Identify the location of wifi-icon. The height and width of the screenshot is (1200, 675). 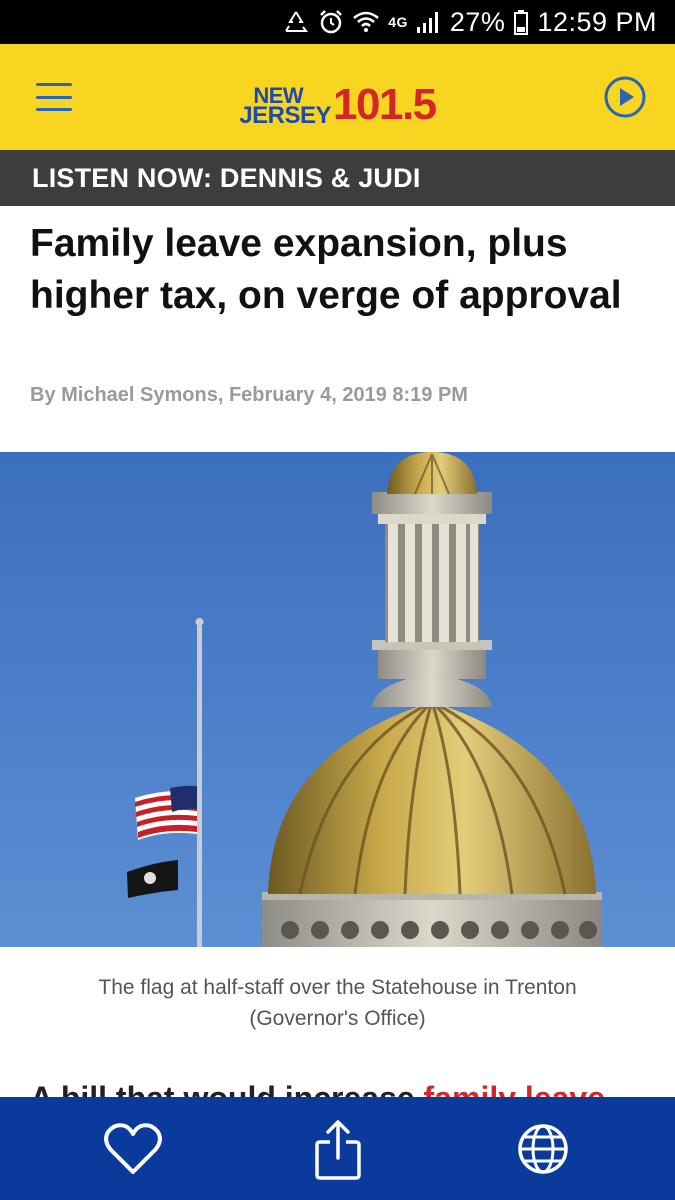
(366, 22).